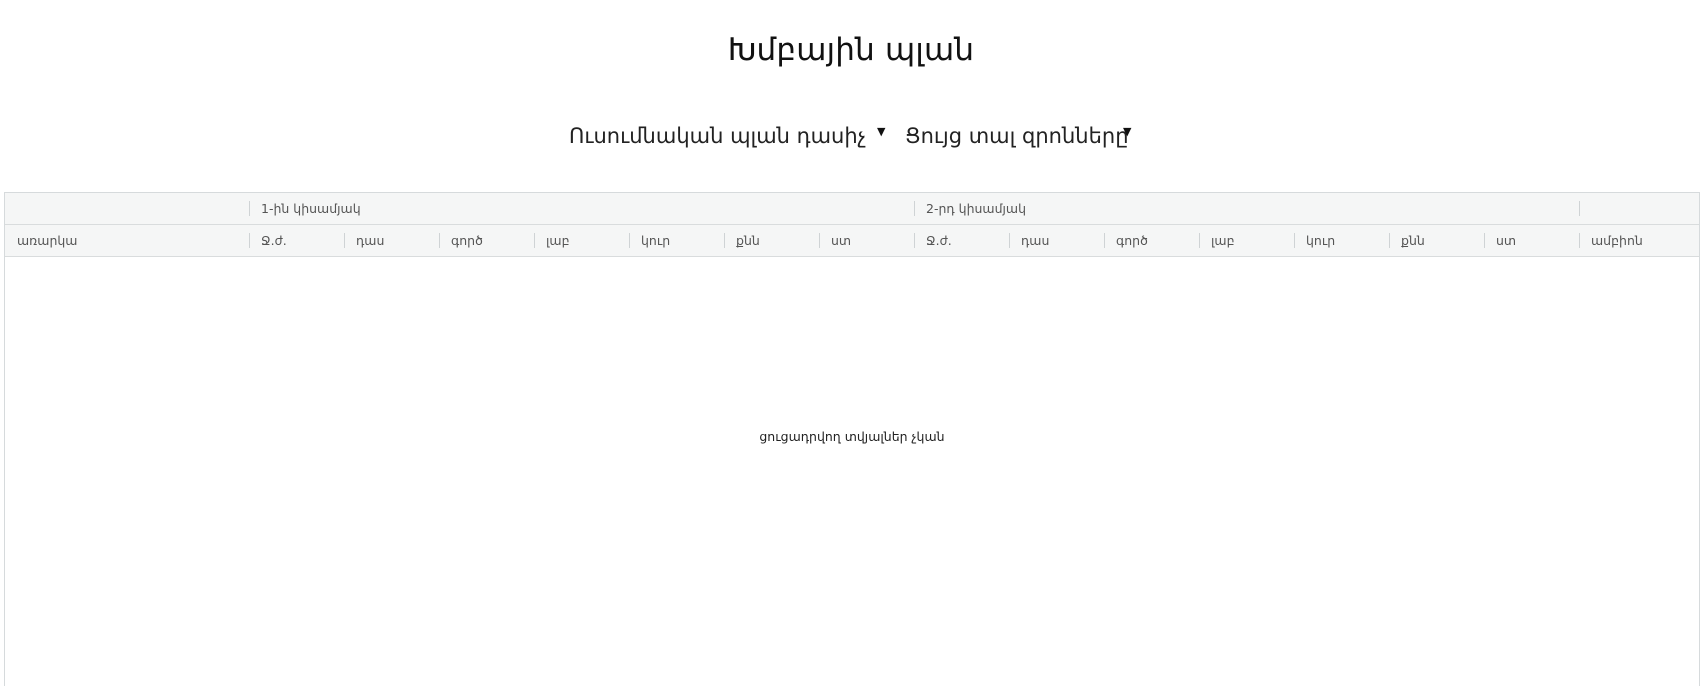  What do you see at coordinates (1246, 240) in the screenshot?
I see `column-header-s2-lab: լաբ` at bounding box center [1246, 240].